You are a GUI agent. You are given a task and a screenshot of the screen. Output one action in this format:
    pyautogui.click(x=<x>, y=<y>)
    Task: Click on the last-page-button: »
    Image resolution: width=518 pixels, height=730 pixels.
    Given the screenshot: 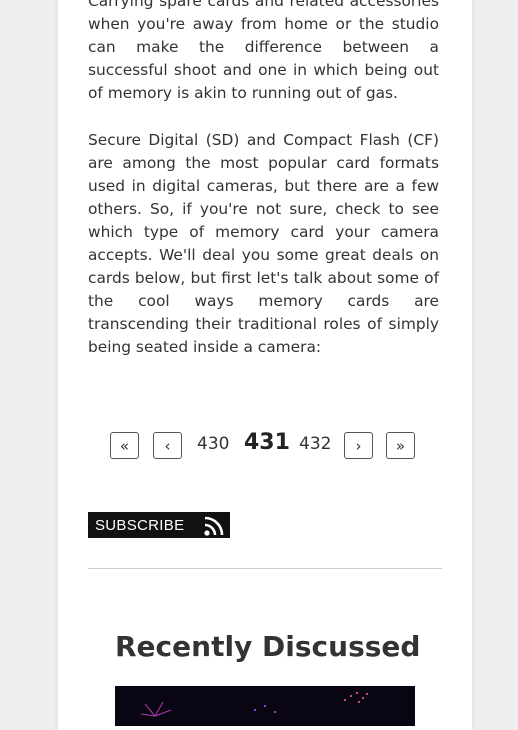 What is the action you would take?
    pyautogui.click(x=400, y=445)
    